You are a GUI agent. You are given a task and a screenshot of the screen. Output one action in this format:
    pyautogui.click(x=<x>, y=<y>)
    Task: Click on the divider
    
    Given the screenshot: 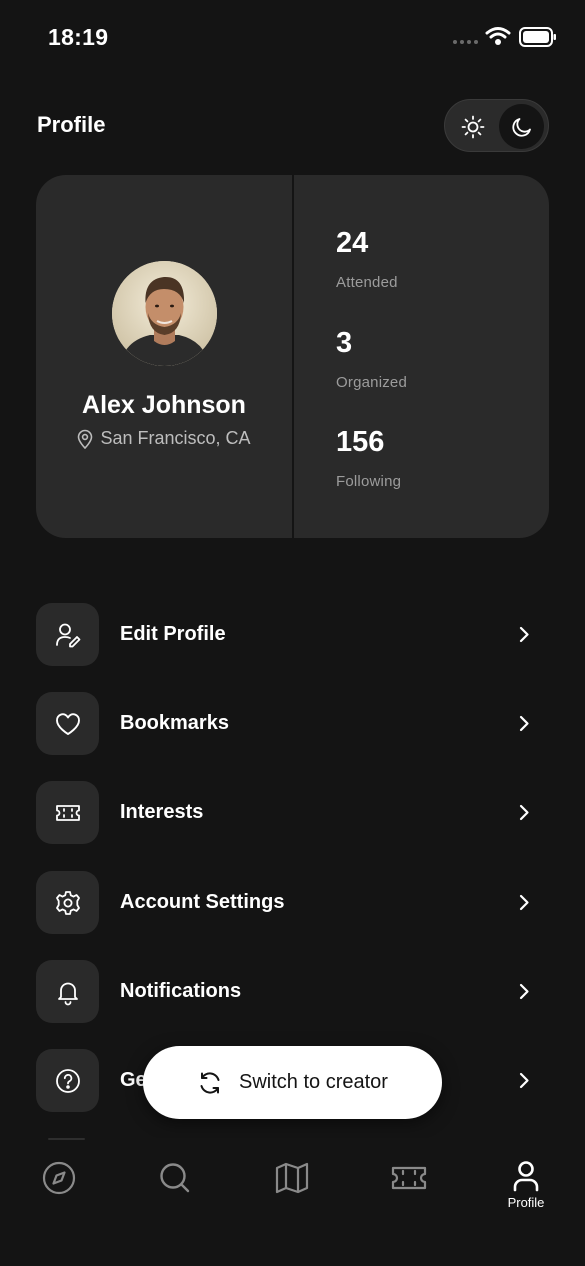 What is the action you would take?
    pyautogui.click(x=66, y=1139)
    